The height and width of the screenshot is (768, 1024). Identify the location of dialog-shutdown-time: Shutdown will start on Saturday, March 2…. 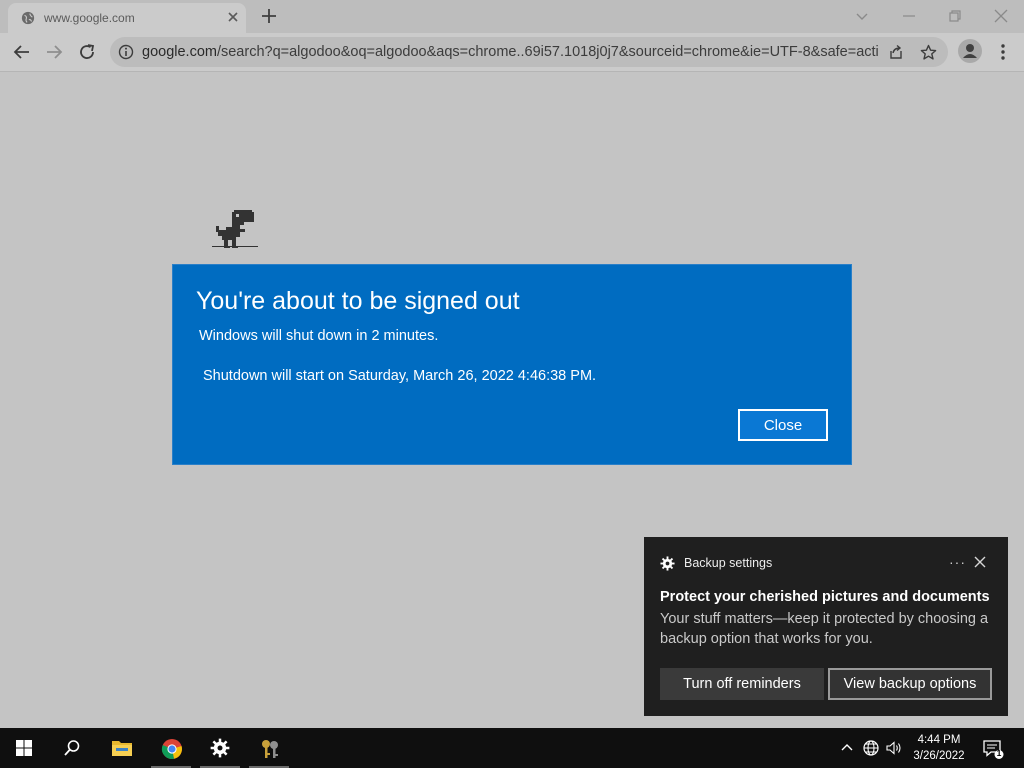
(400, 376).